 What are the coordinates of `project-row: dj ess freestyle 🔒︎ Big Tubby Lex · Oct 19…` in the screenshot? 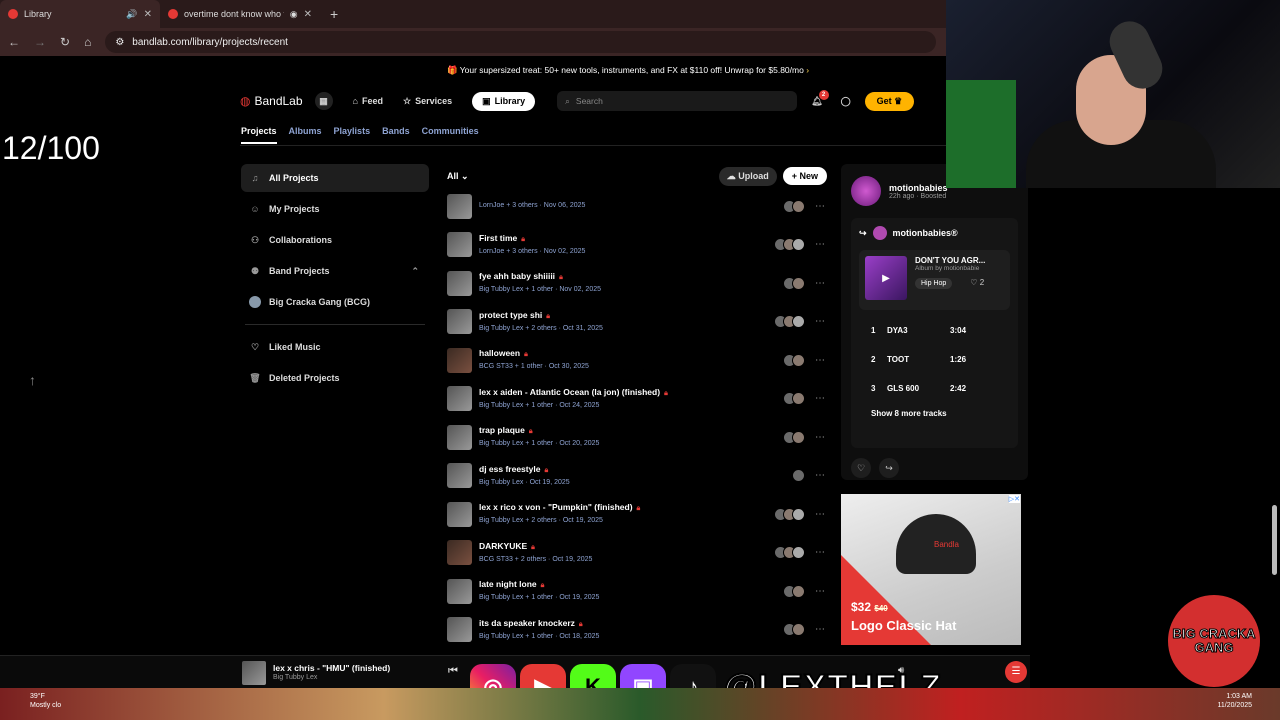 It's located at (637, 476).